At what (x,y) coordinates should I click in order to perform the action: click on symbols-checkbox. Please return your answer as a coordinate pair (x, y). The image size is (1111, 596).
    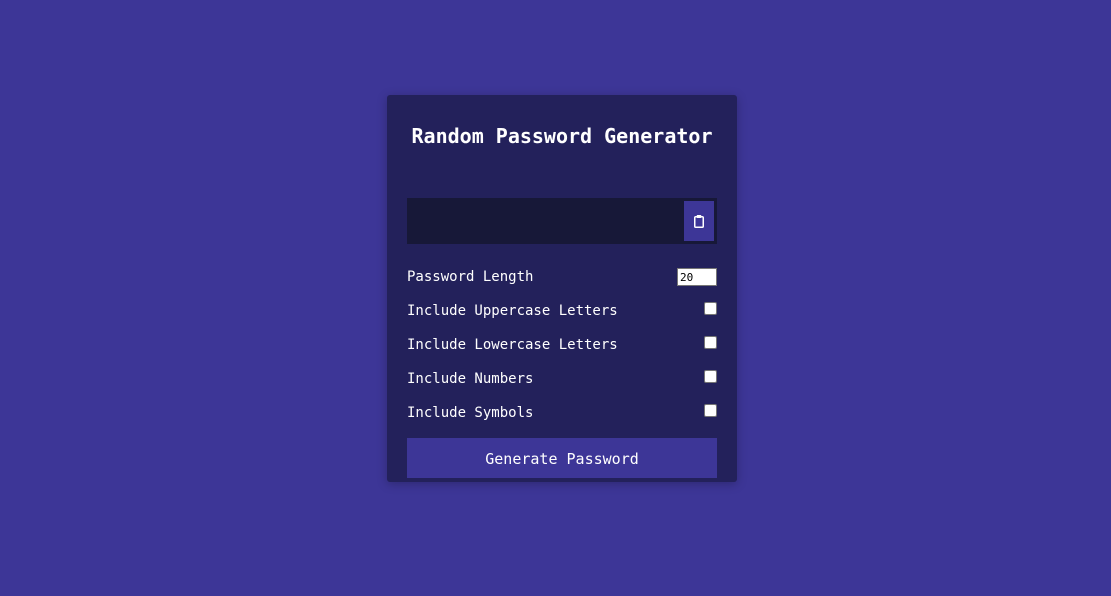
    Looking at the image, I should click on (710, 410).